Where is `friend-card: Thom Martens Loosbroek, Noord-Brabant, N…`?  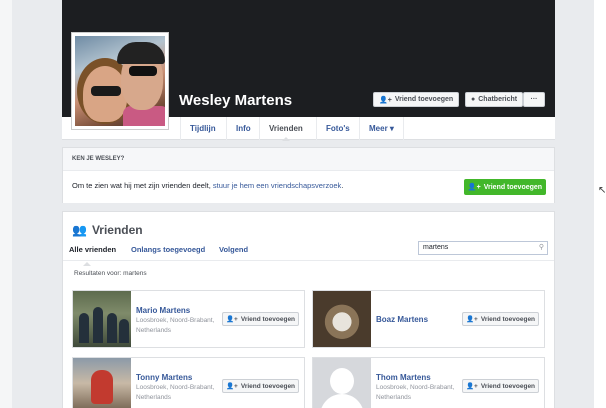
friend-card: Thom Martens Loosbroek, Noord-Brabant, N… is located at coordinates (428, 382).